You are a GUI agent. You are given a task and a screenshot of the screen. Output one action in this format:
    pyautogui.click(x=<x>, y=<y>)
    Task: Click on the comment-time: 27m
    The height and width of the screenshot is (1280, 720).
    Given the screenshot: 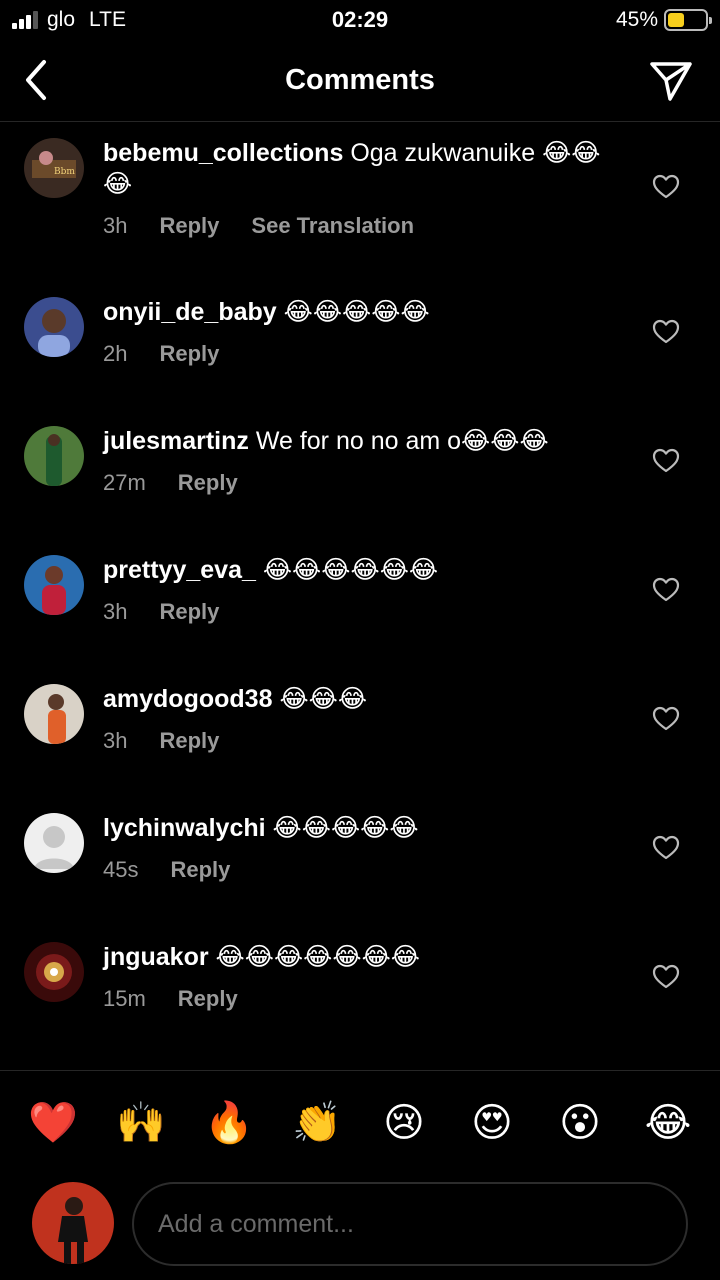 What is the action you would take?
    pyautogui.click(x=124, y=482)
    